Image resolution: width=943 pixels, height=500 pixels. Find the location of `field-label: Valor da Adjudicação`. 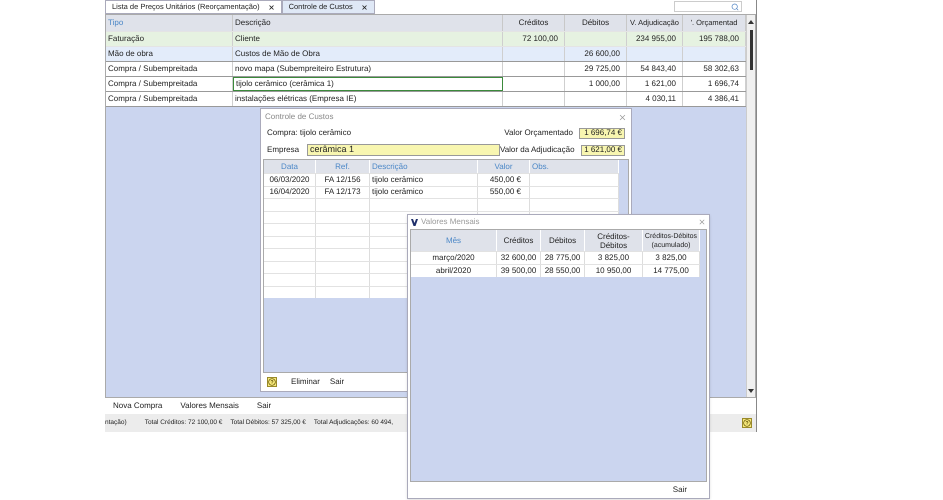

field-label: Valor da Adjudicação is located at coordinates (537, 150).